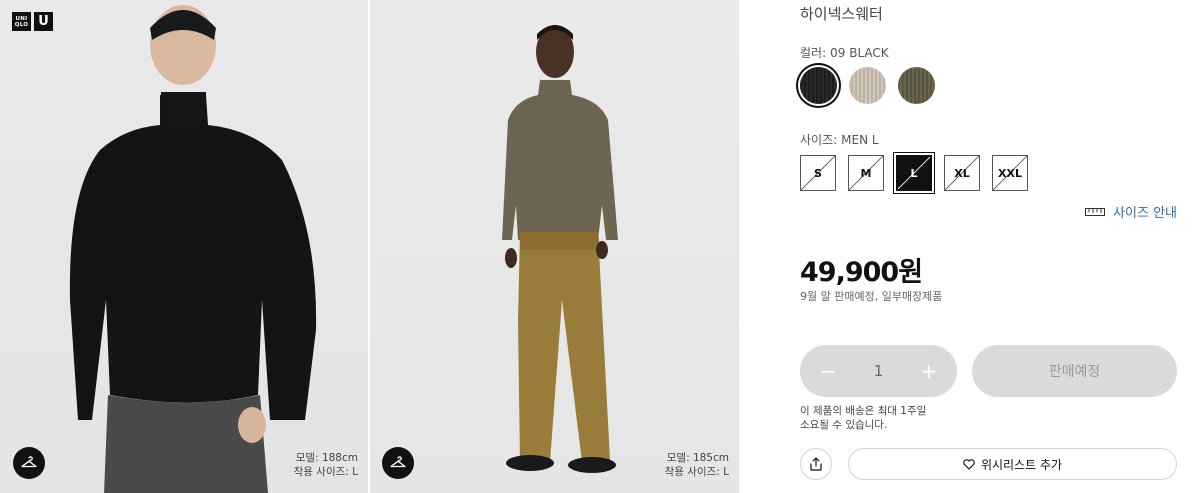 Image resolution: width=1199 pixels, height=493 pixels. I want to click on add-to-wishlist-button: 위시리스트 추가, so click(1012, 464).